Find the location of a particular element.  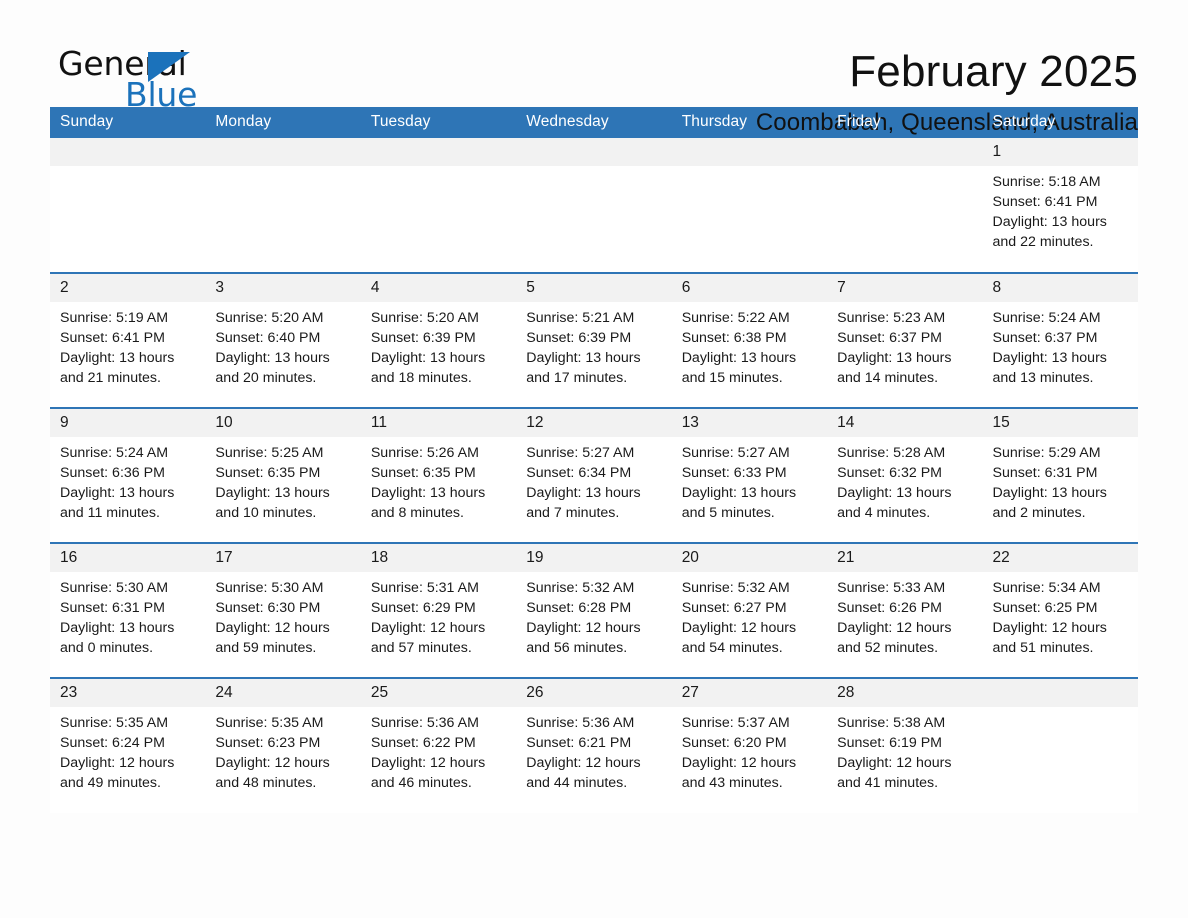

daylight-text: Daylight: 13 hours and 17 minutes. is located at coordinates (583, 368).